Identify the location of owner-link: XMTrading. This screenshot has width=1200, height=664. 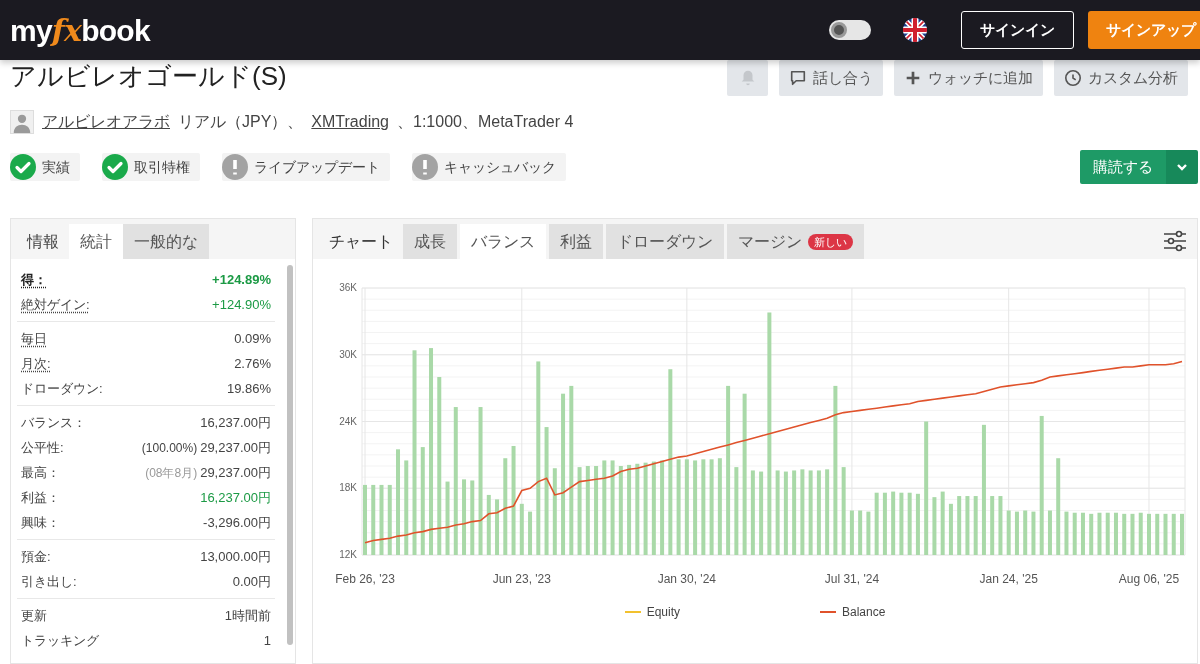
(350, 122).